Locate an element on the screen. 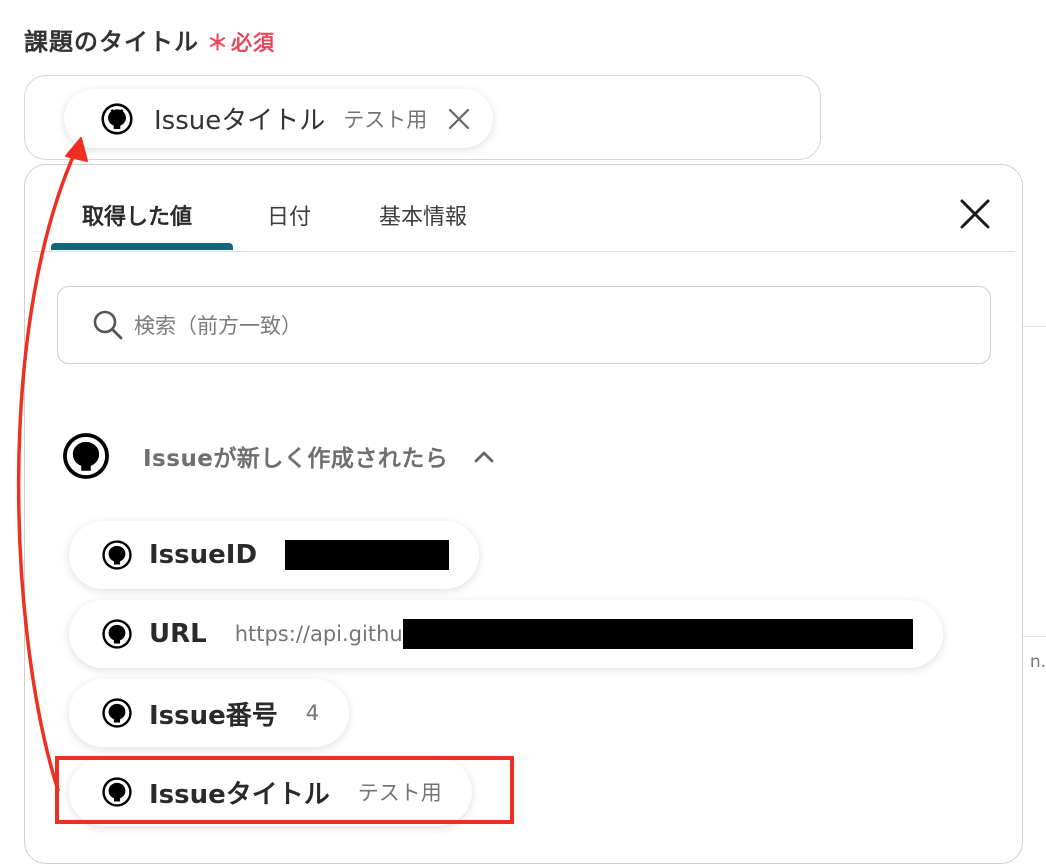 The height and width of the screenshot is (864, 1046). value-row-label: URL is located at coordinates (178, 634).